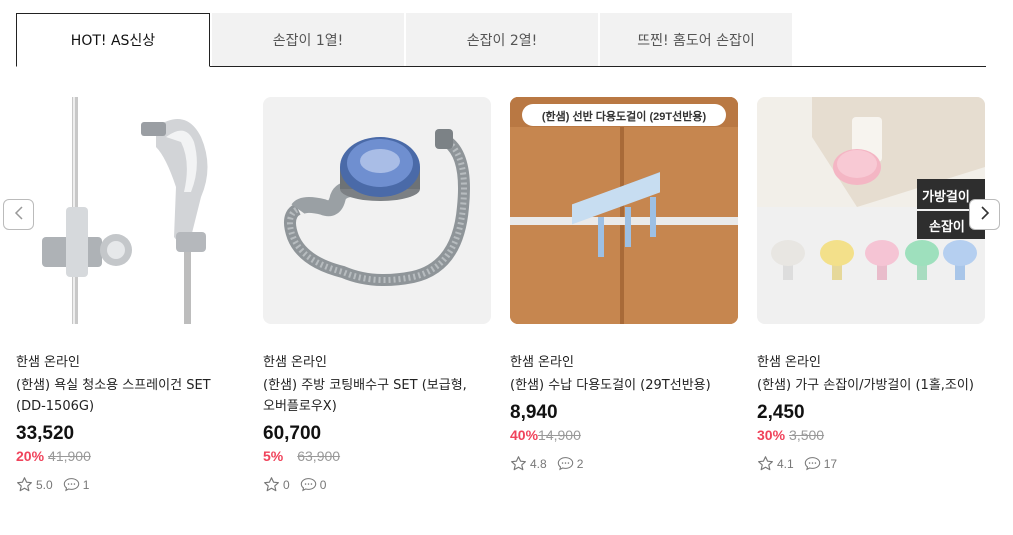 The image size is (1013, 535). I want to click on chevron-left-icon, so click(19, 214).